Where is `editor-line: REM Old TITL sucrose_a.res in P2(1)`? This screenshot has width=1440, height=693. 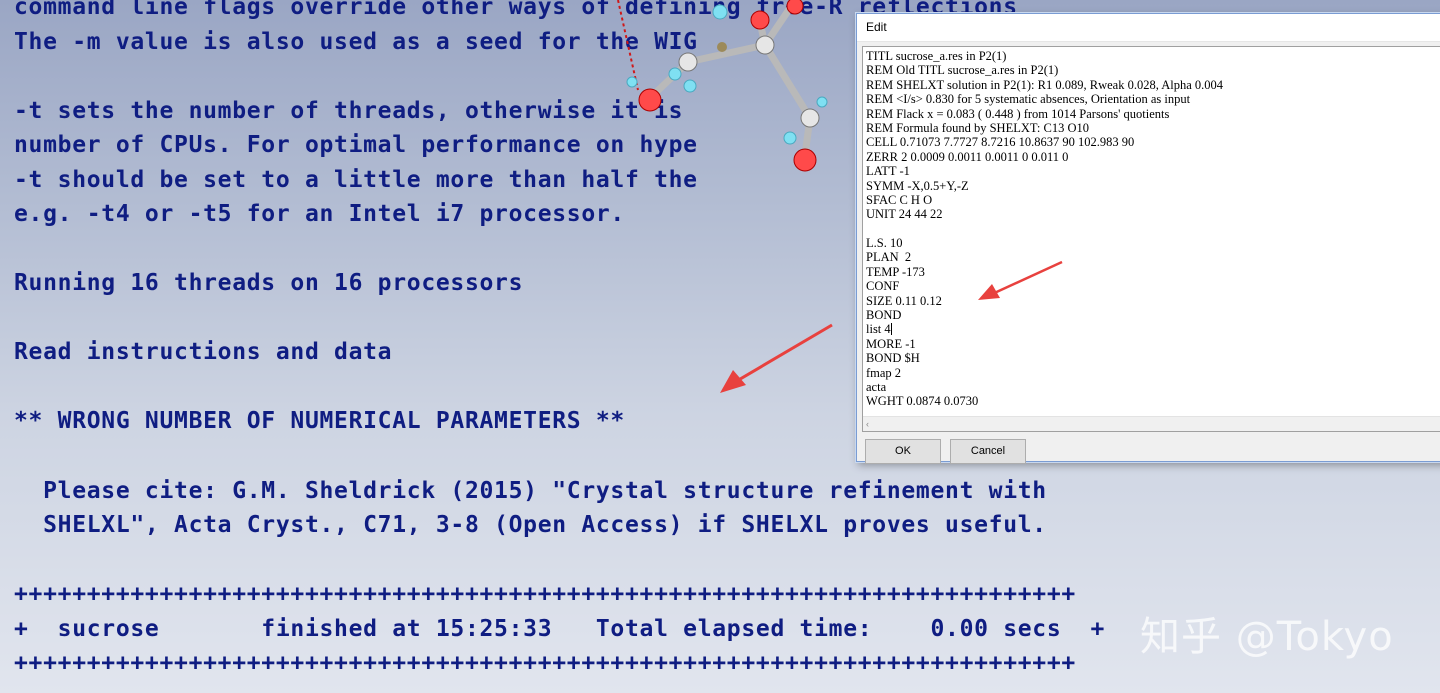
editor-line: REM Old TITL sucrose_a.res in P2(1) is located at coordinates (962, 70).